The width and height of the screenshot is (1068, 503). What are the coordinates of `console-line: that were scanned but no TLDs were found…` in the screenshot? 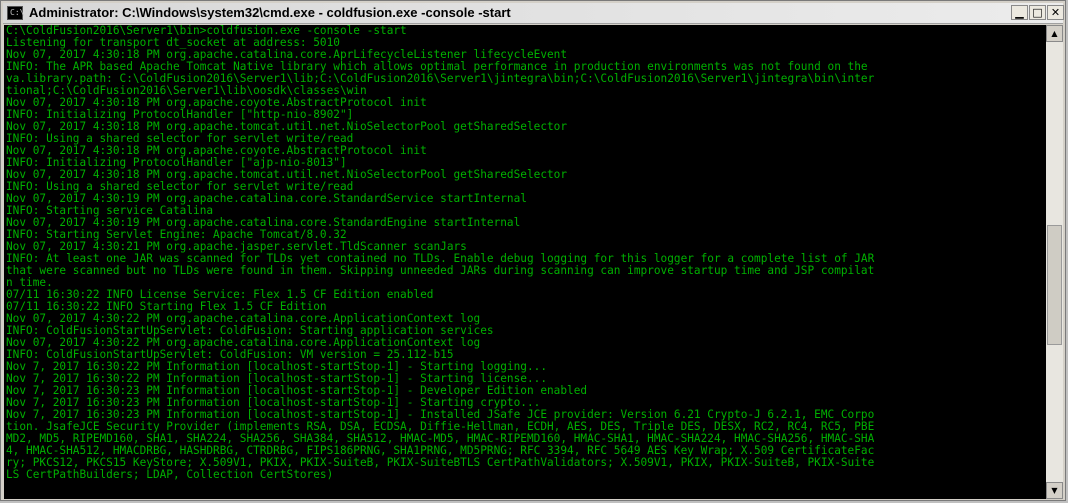 It's located at (440, 270).